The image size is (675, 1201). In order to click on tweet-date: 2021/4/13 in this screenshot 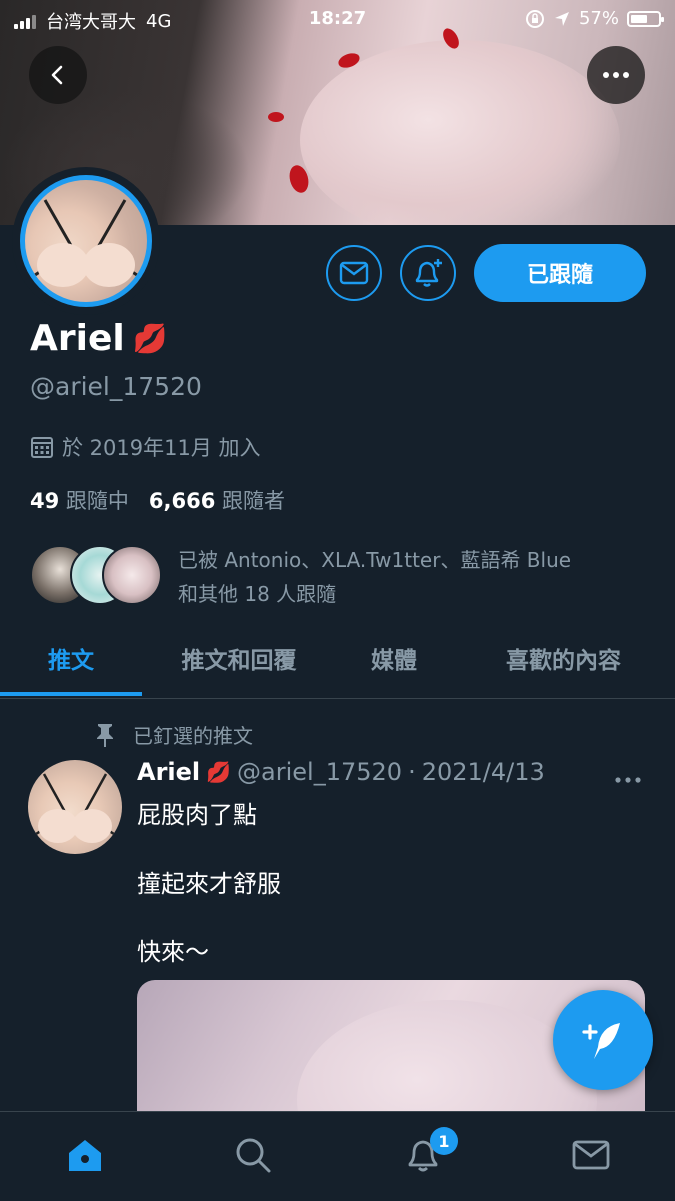, I will do `click(483, 772)`.